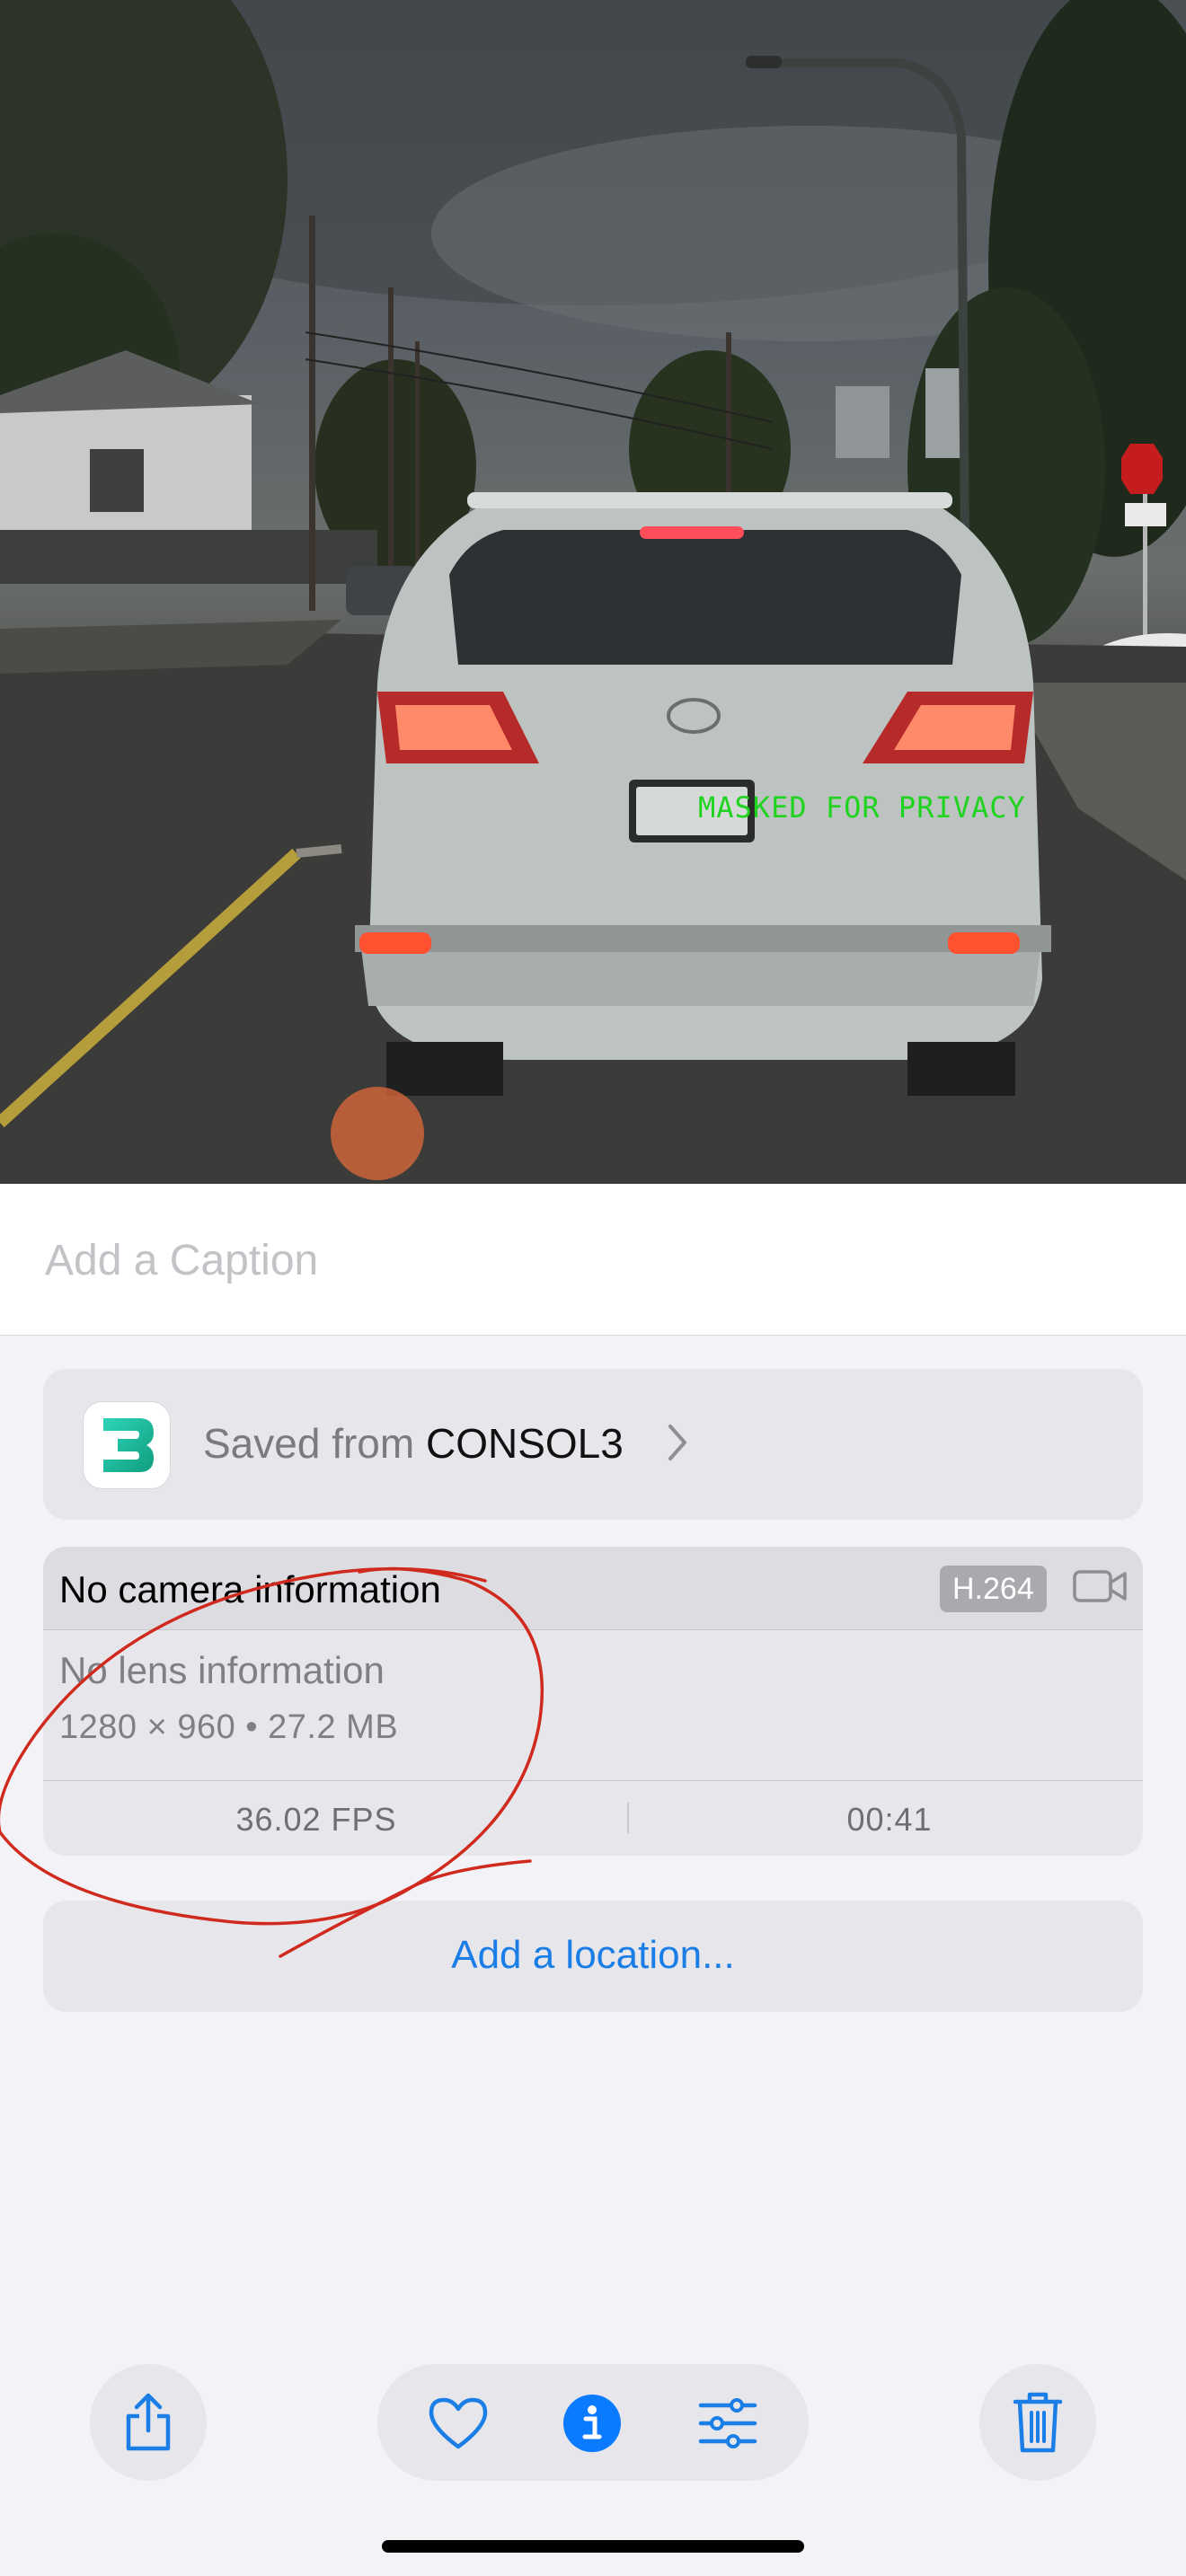 Image resolution: width=1186 pixels, height=2576 pixels. What do you see at coordinates (182, 1260) in the screenshot?
I see `caption-placeholder: Add a Caption` at bounding box center [182, 1260].